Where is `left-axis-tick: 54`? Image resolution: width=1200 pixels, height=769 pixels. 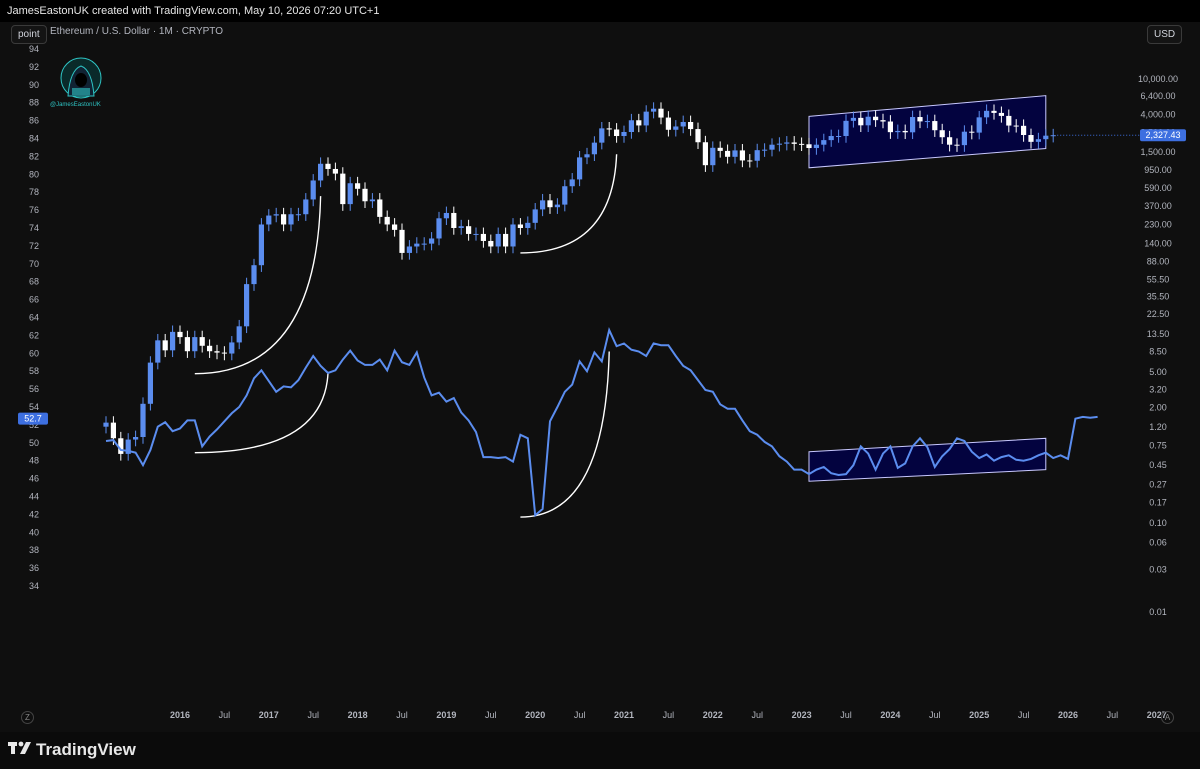
left-axis-tick: 54 is located at coordinates (34, 407).